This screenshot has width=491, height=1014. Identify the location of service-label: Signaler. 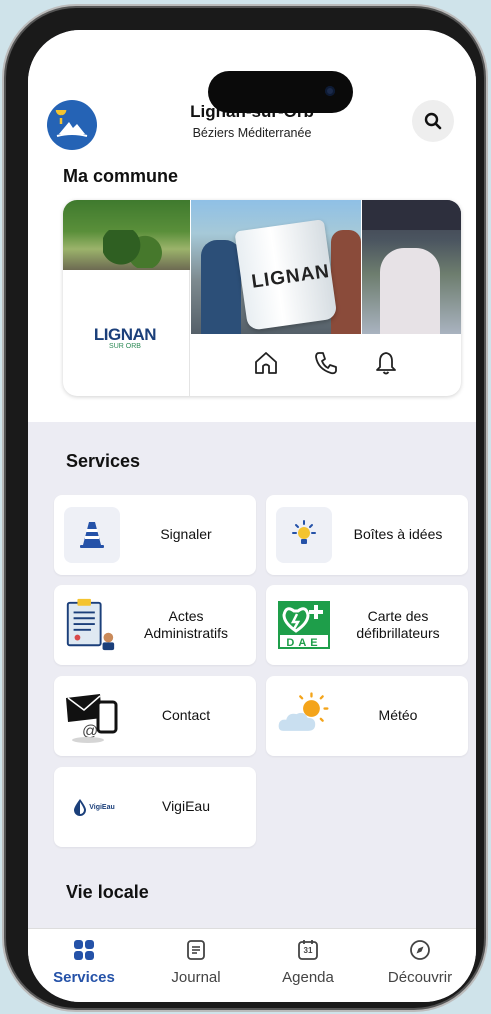
(186, 534).